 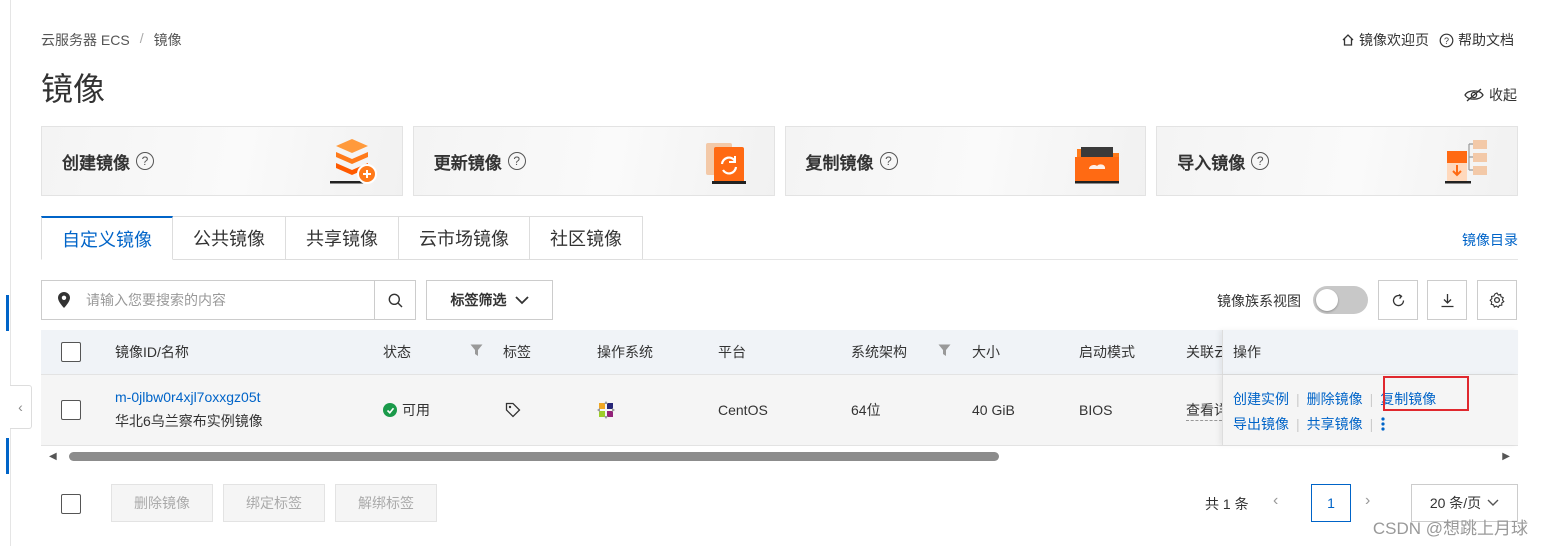 I want to click on update-image-illustration, so click(x=725, y=163).